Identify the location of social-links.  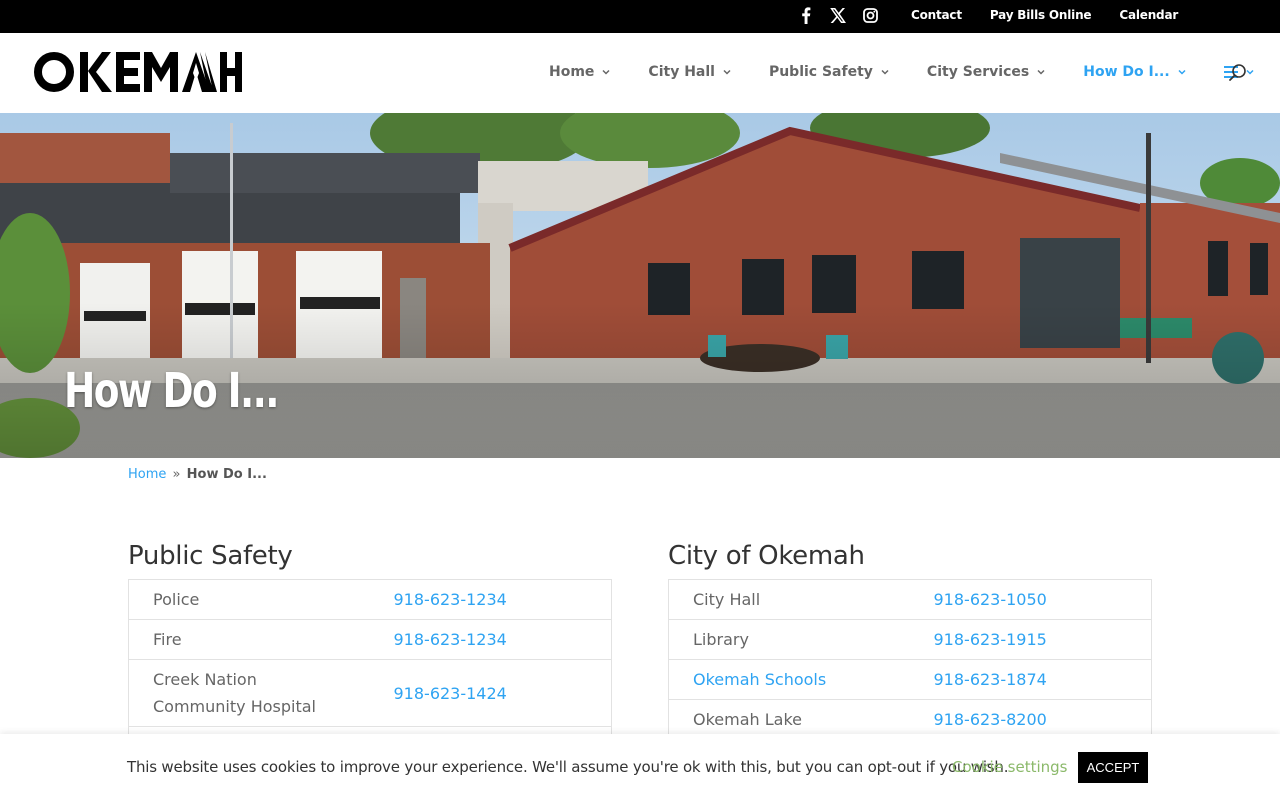
(838, 16).